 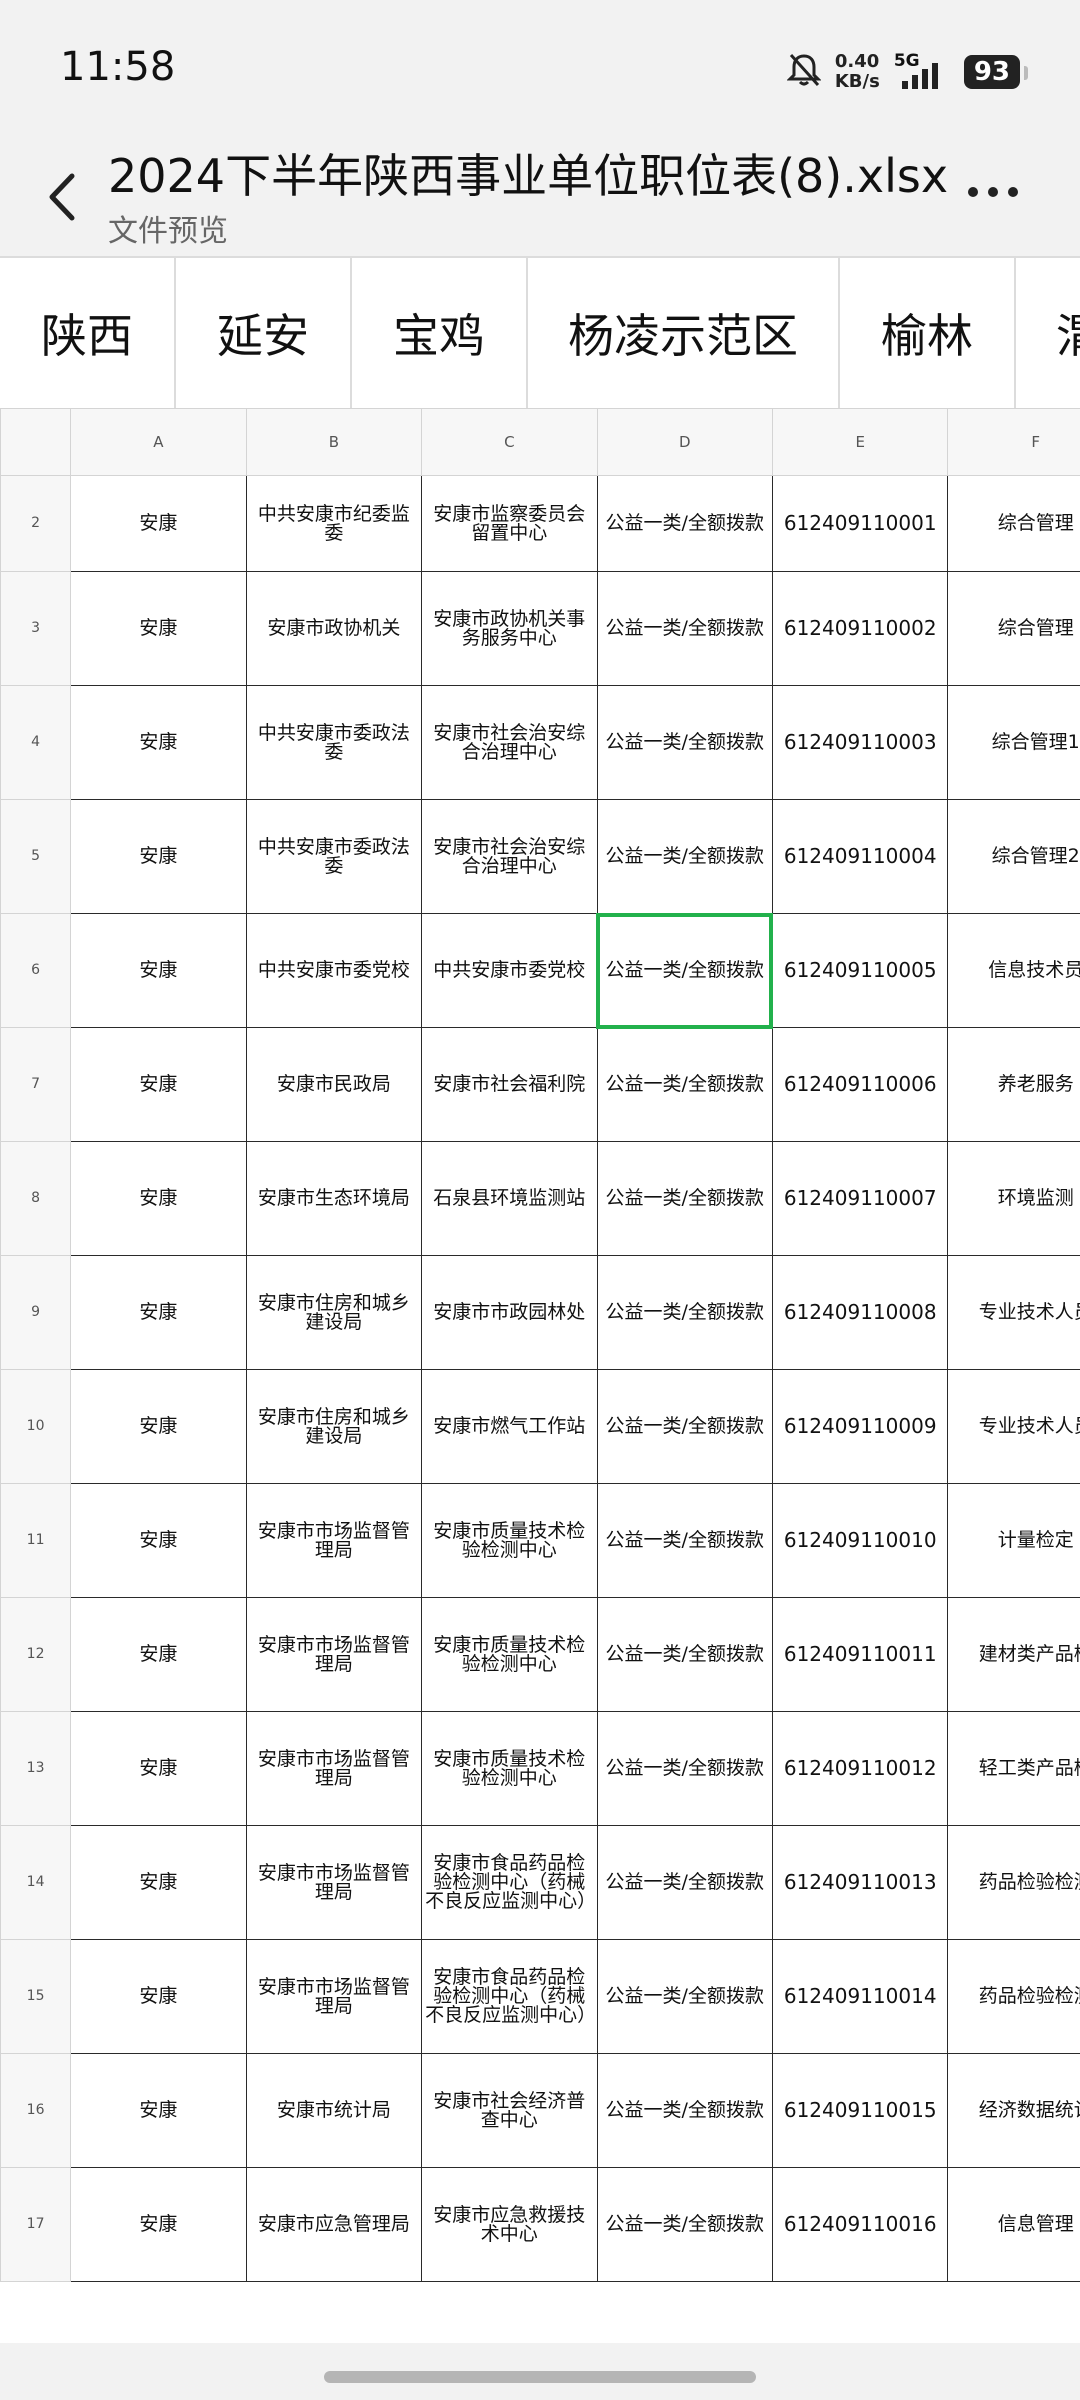 I want to click on cell-B: 安康市应急管理局, so click(x=334, y=2224).